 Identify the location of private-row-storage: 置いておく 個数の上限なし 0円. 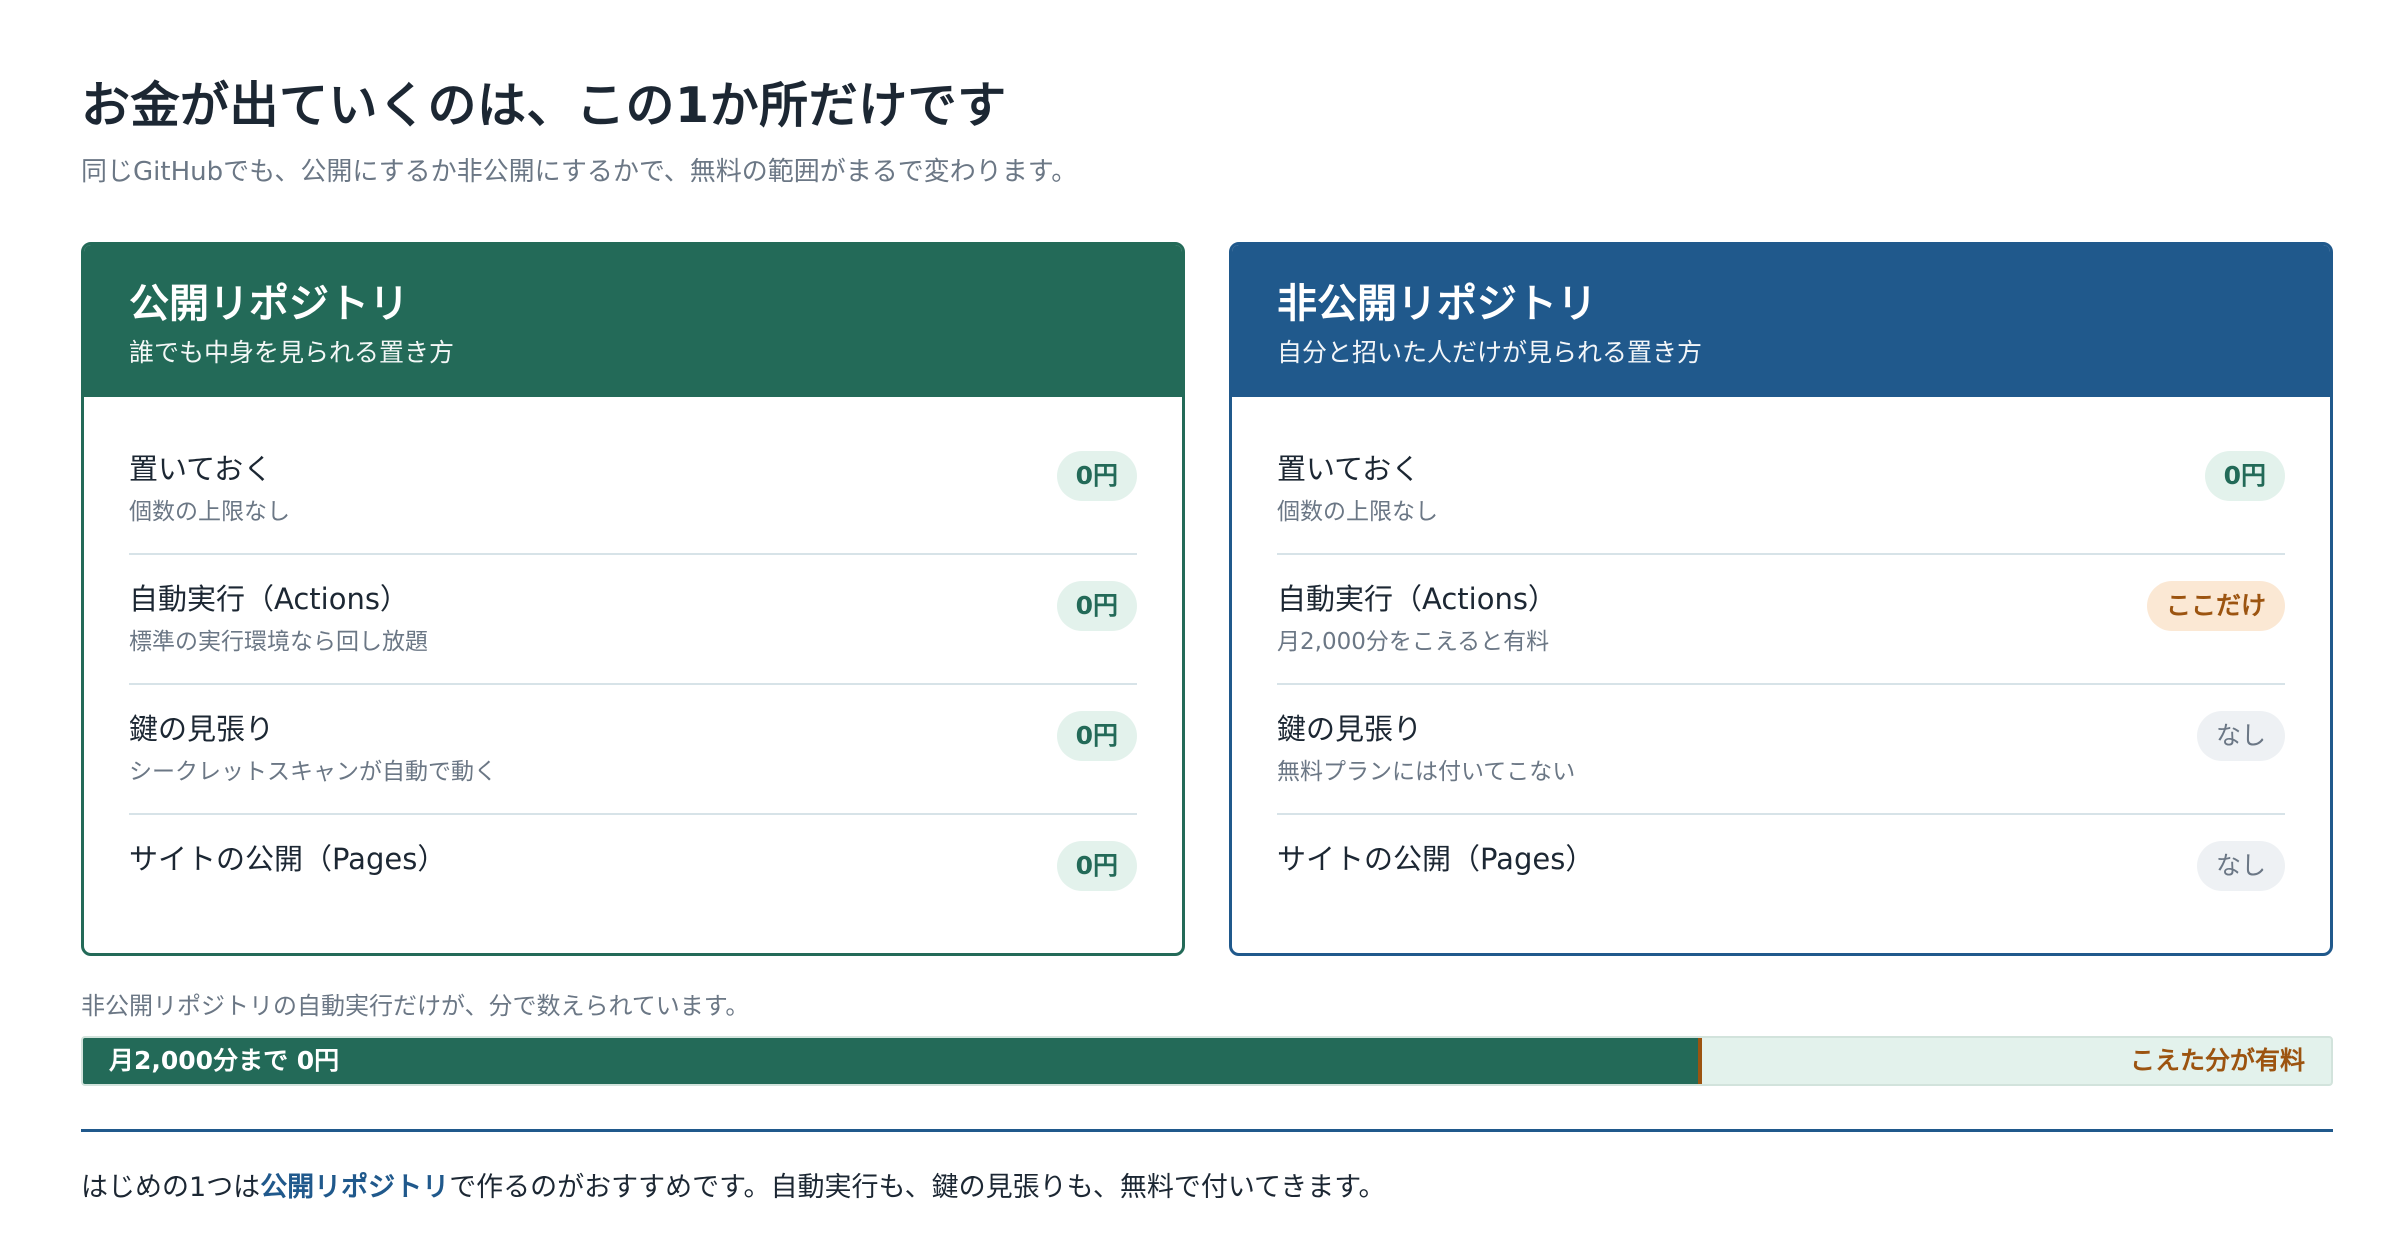
(1781, 490).